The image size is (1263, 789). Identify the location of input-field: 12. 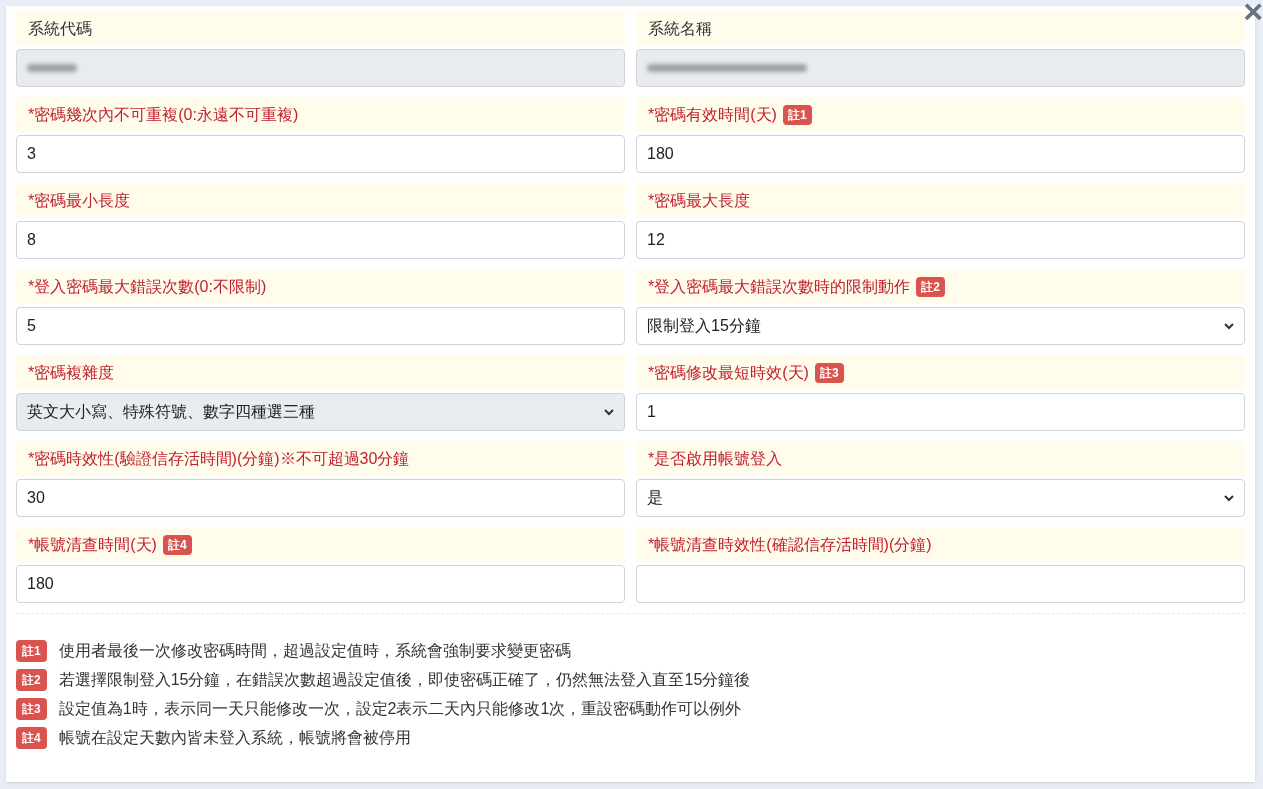
(940, 240).